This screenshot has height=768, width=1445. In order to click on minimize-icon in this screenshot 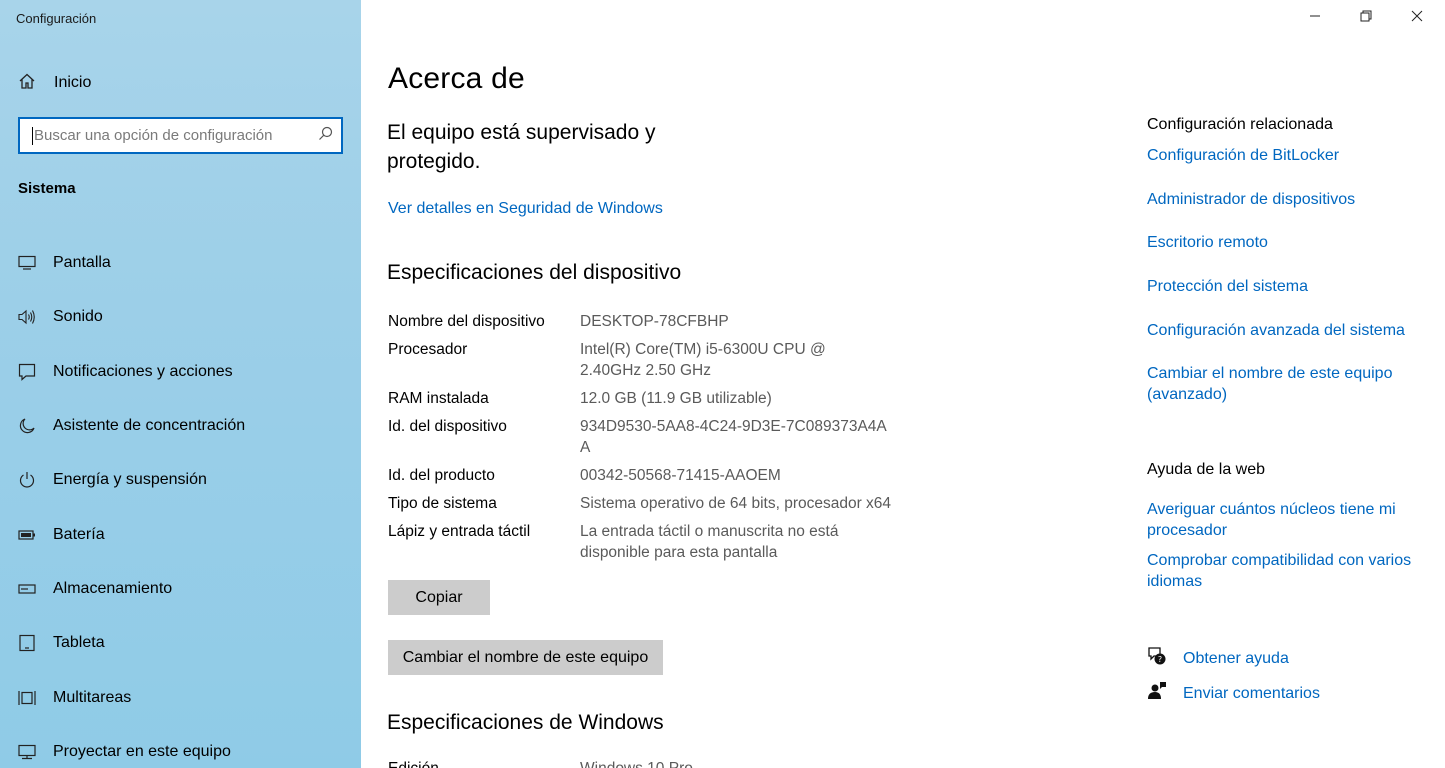, I will do `click(1315, 18)`.